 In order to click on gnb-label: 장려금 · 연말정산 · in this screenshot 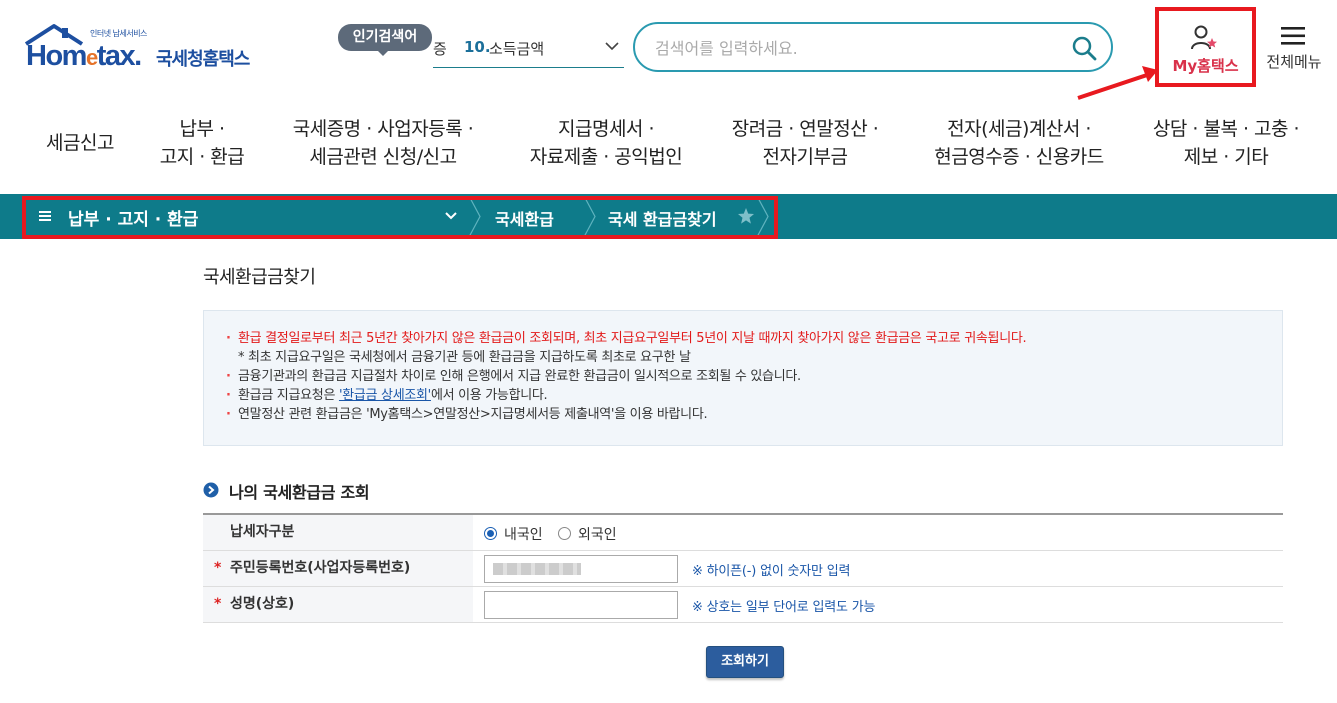, I will do `click(805, 129)`.